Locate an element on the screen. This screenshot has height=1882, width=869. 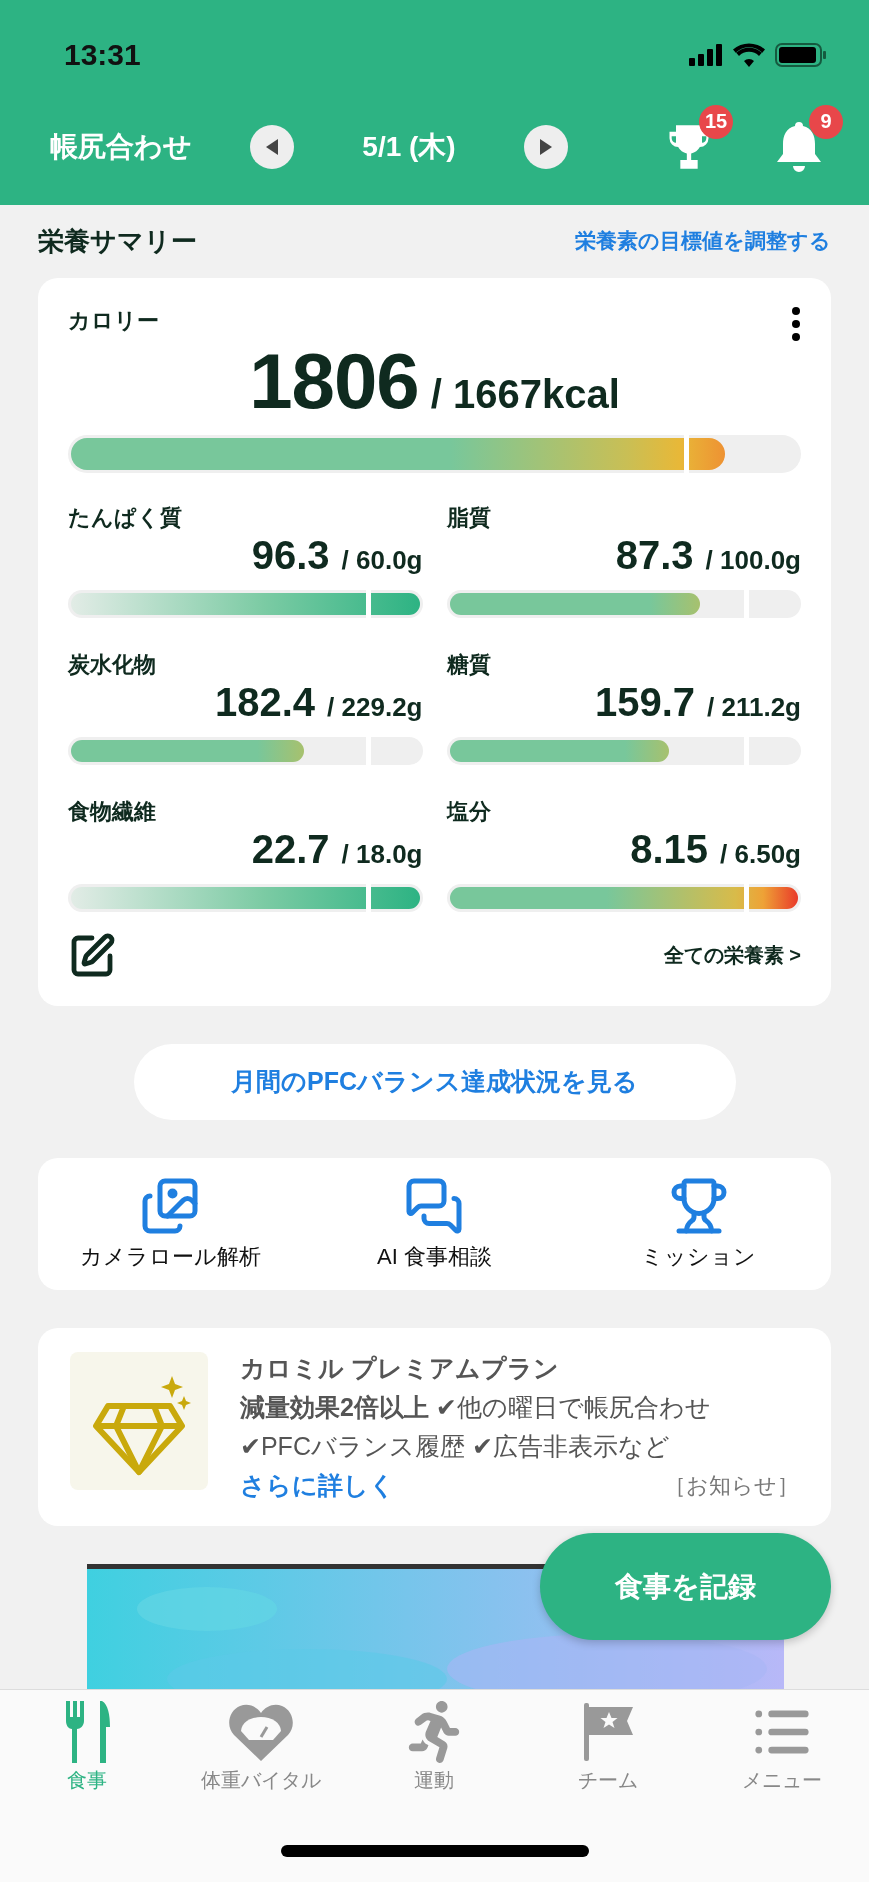
nutrient-target: / 100.0g is located at coordinates (753, 560).